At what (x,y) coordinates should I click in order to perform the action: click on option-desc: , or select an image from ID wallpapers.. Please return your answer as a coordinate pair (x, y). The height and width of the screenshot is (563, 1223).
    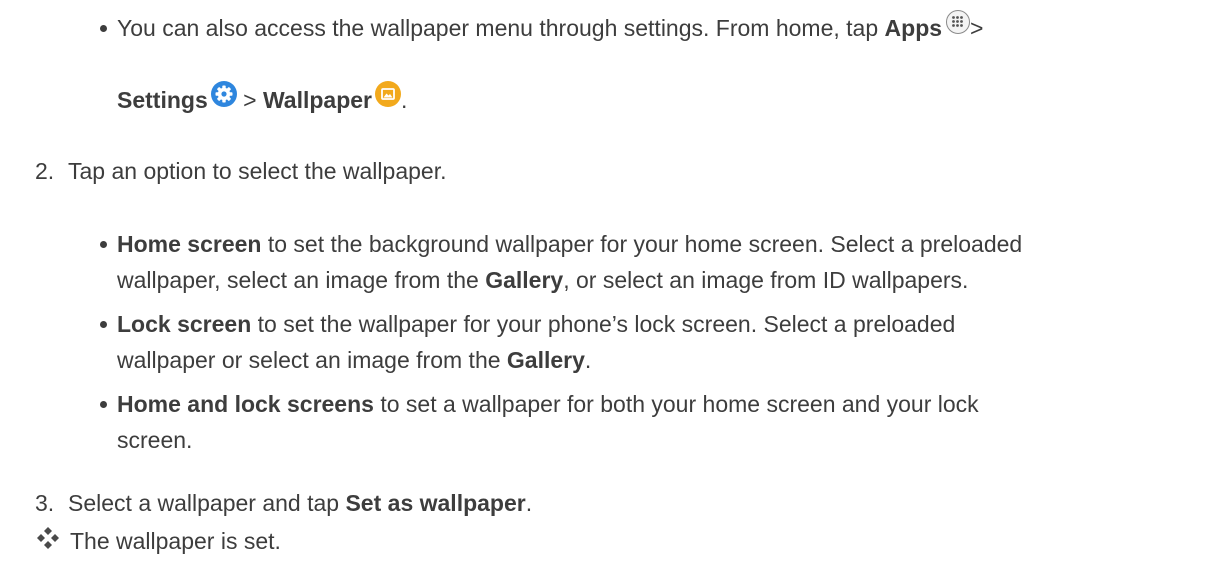
    Looking at the image, I should click on (766, 280).